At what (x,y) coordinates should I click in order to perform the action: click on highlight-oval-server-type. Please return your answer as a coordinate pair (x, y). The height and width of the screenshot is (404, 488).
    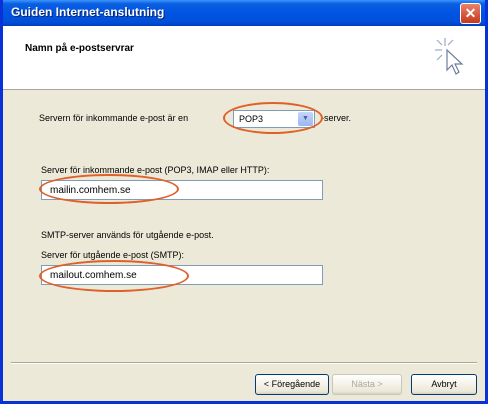
    Looking at the image, I should click on (273, 118).